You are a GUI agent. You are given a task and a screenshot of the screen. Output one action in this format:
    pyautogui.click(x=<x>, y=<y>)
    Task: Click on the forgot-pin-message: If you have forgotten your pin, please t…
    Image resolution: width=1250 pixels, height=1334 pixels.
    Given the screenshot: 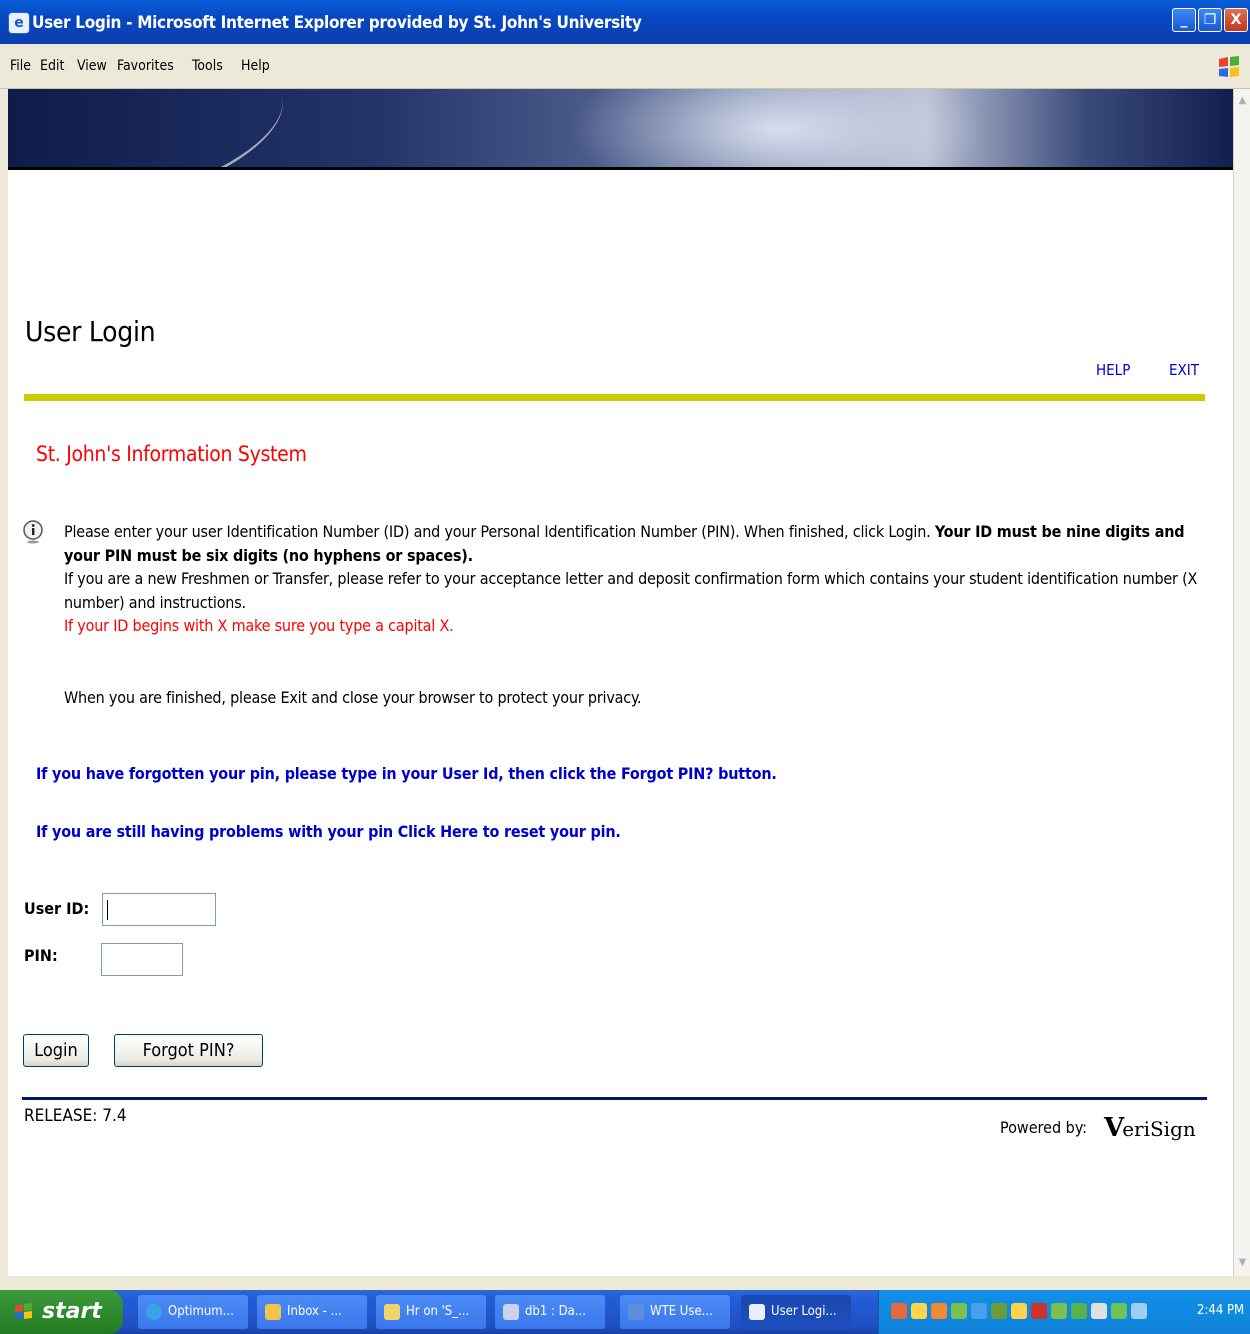 What is the action you would take?
    pyautogui.click(x=406, y=773)
    